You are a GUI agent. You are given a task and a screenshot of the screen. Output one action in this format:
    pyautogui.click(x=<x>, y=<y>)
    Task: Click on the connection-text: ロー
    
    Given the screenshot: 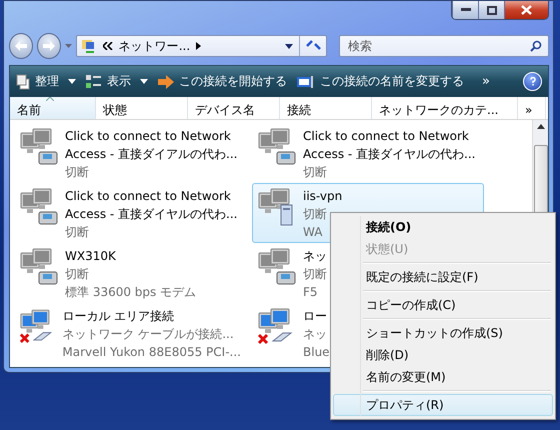 What is the action you would take?
    pyautogui.click(x=315, y=316)
    